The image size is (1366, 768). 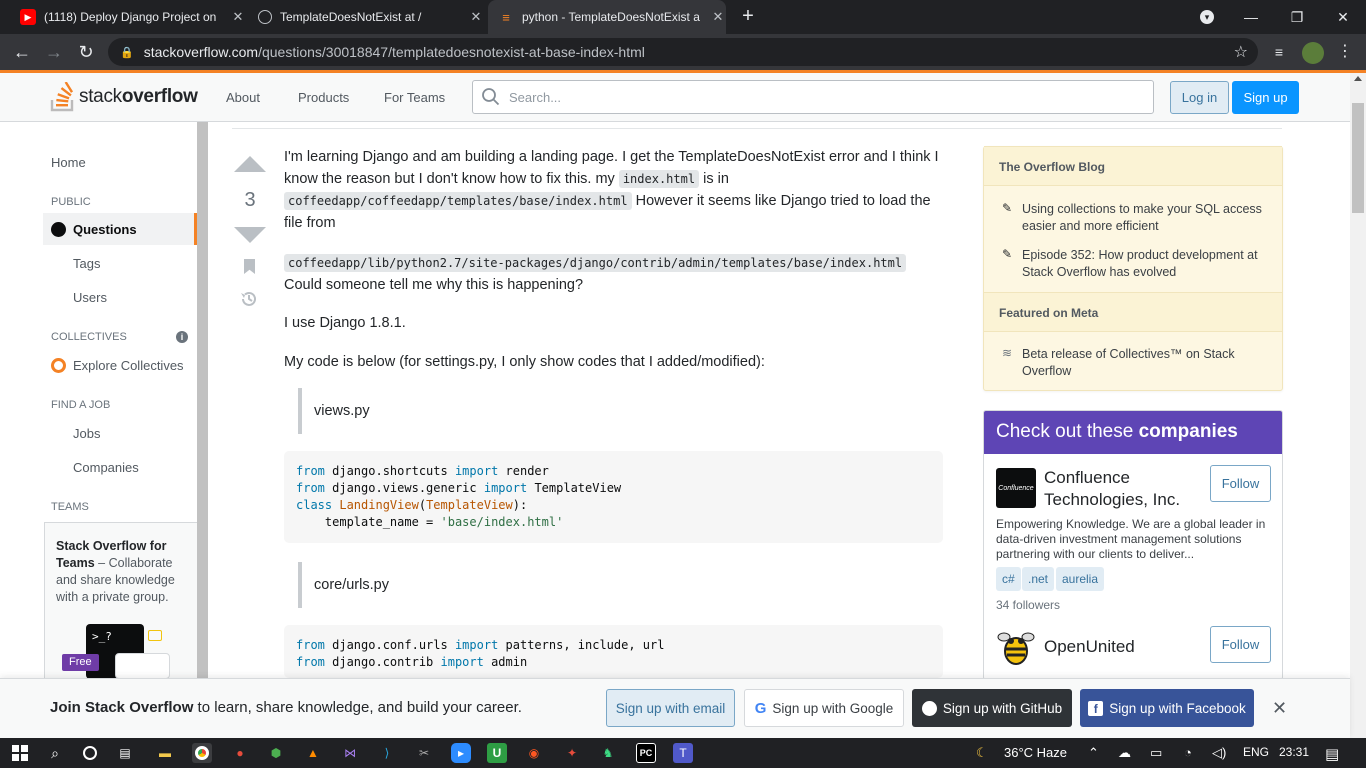 I want to click on sidebar-item-companies: Companies, so click(x=106, y=467).